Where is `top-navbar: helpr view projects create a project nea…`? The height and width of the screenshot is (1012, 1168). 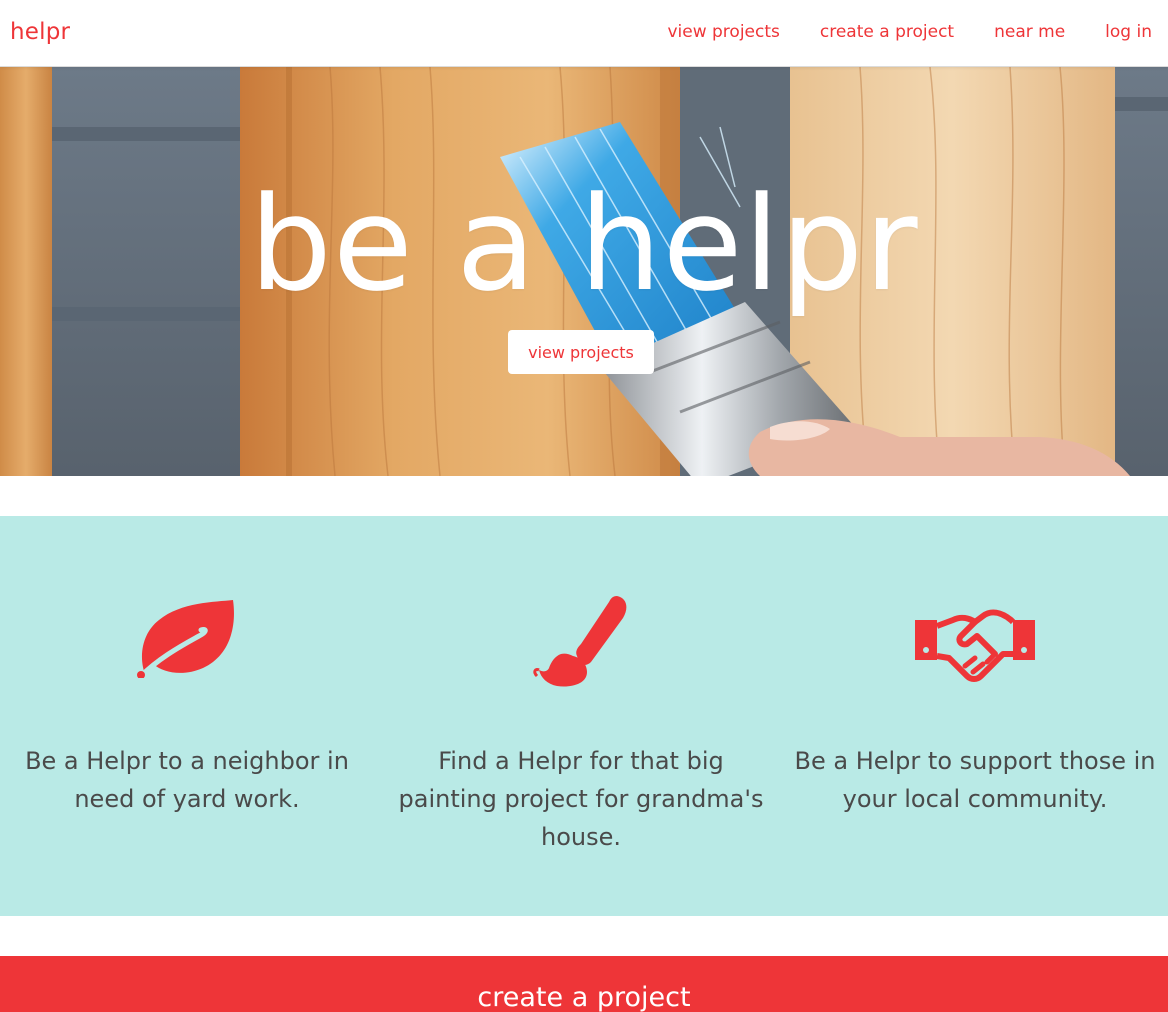
top-navbar: helpr view projects create a project nea… is located at coordinates (584, 33).